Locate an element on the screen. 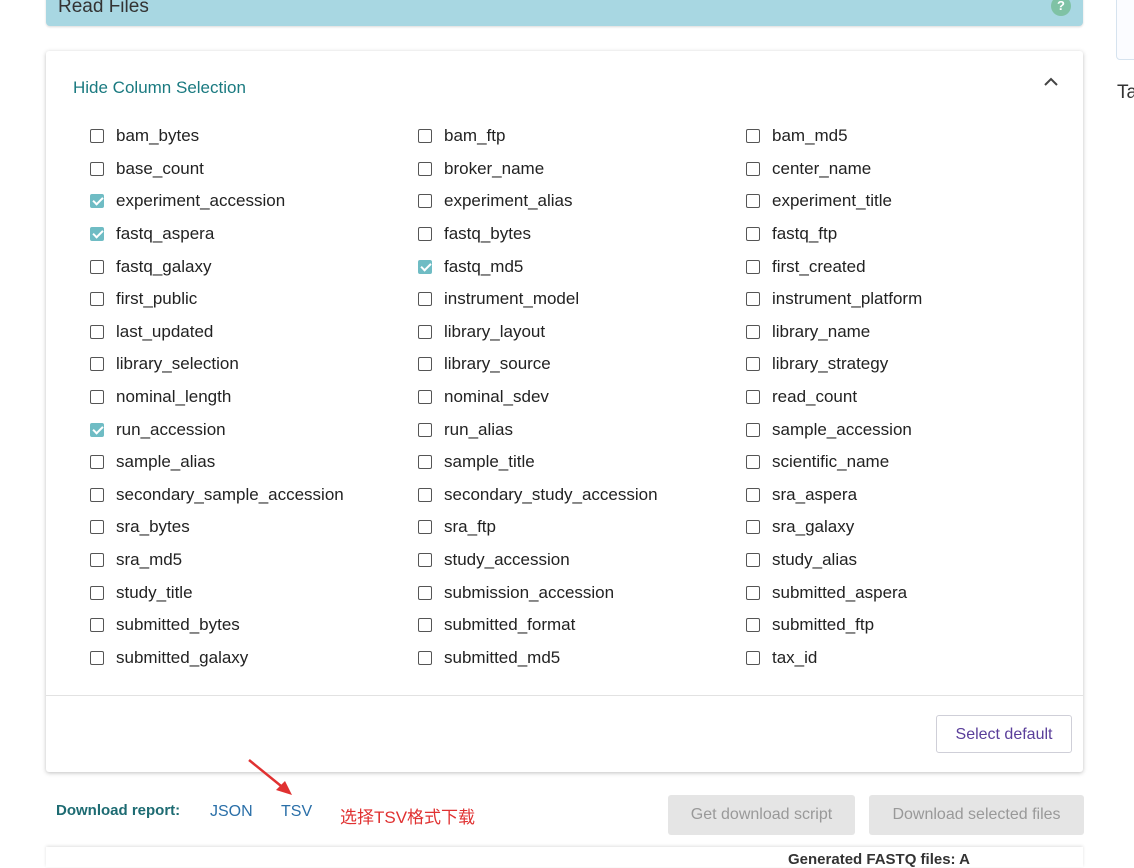 This screenshot has height=868, width=1134. column-option: read_count is located at coordinates (911, 397).